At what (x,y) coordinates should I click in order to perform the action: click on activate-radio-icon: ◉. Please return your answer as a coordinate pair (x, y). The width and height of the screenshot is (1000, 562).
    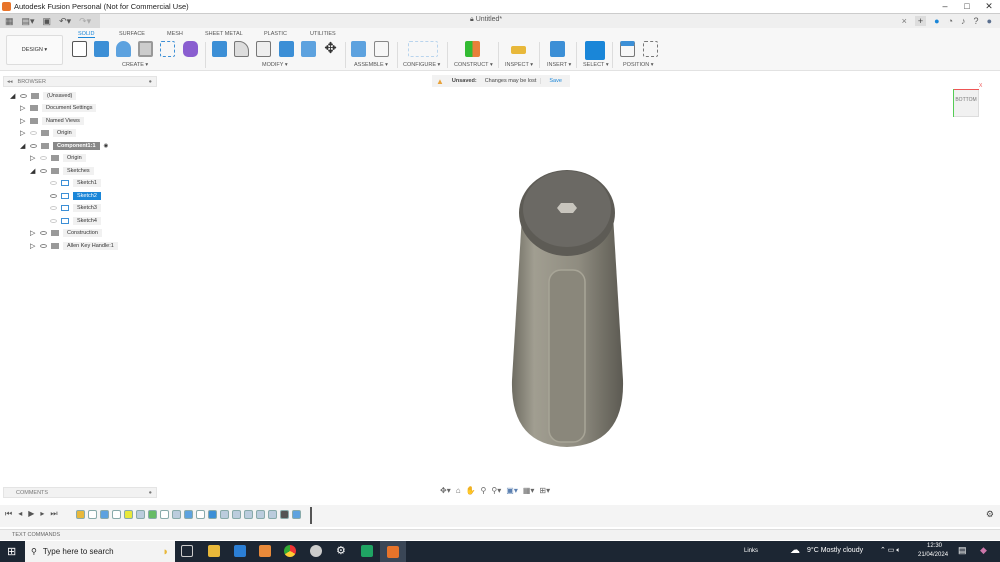
    Looking at the image, I should click on (106, 146).